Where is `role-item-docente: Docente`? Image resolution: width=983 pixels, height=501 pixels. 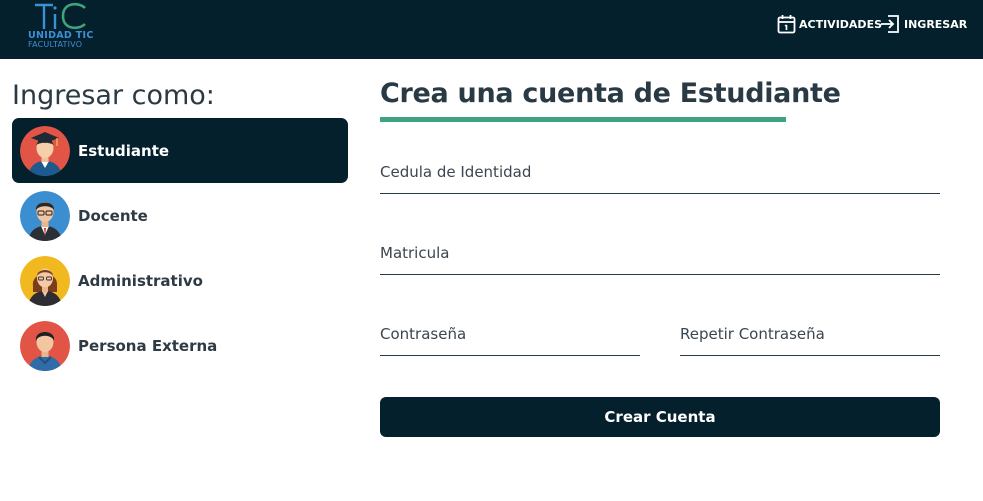 role-item-docente: Docente is located at coordinates (180, 215).